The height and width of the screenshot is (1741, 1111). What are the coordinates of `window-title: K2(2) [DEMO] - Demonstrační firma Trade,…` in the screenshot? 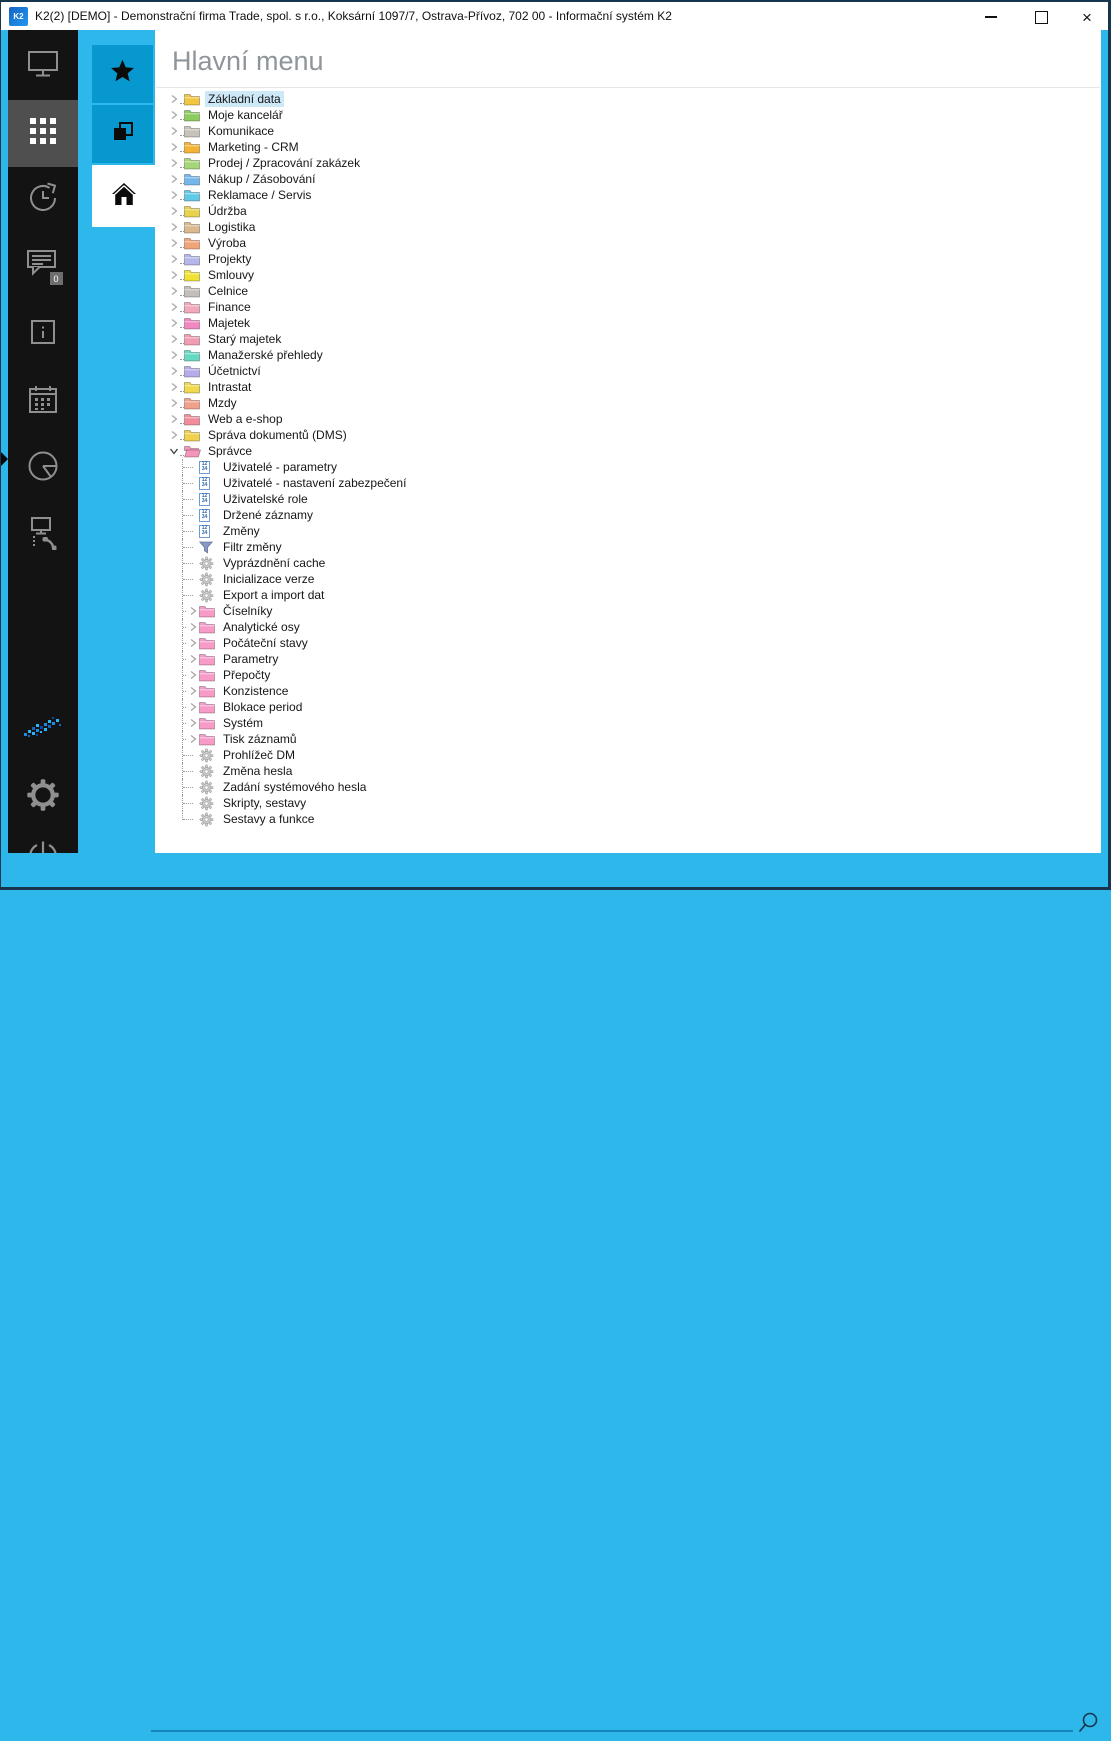 It's located at (353, 16).